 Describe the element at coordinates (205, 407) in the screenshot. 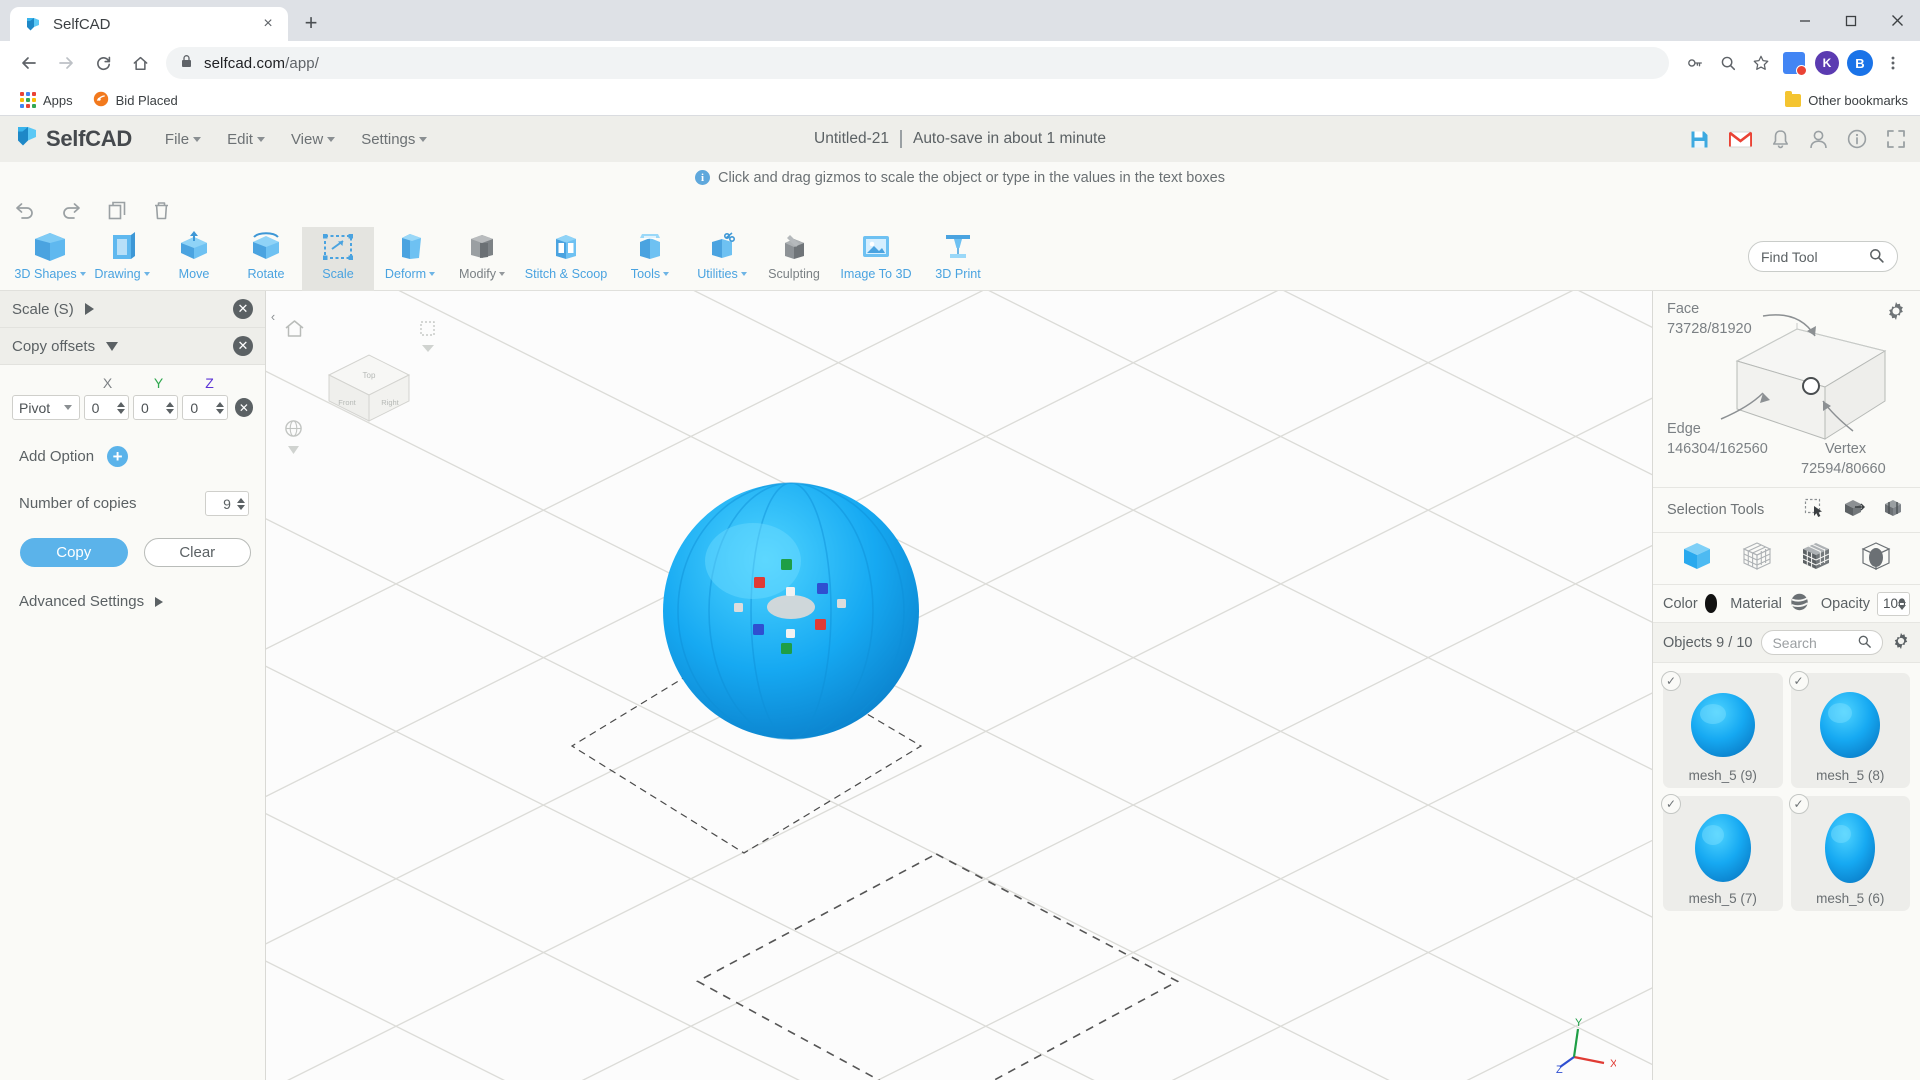

I see `offset-z-input: 0` at that location.